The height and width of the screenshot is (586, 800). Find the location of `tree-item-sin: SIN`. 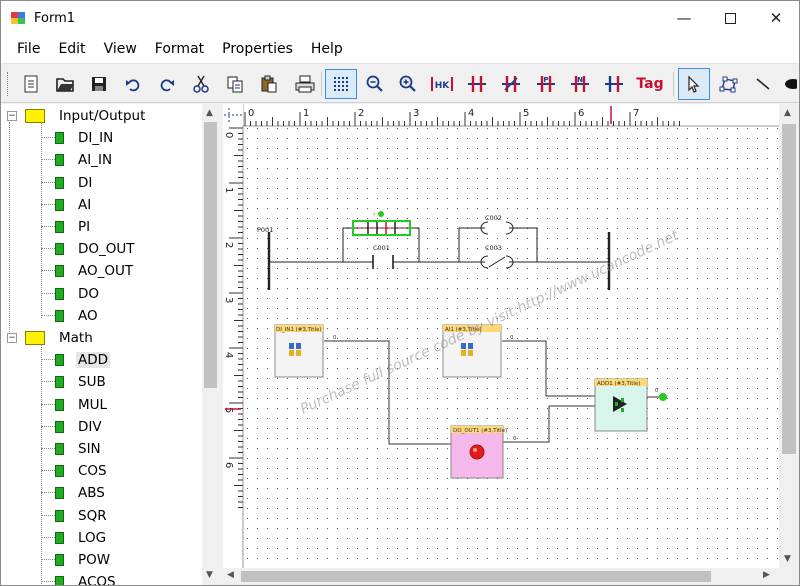

tree-item-sin: SIN is located at coordinates (101, 449).